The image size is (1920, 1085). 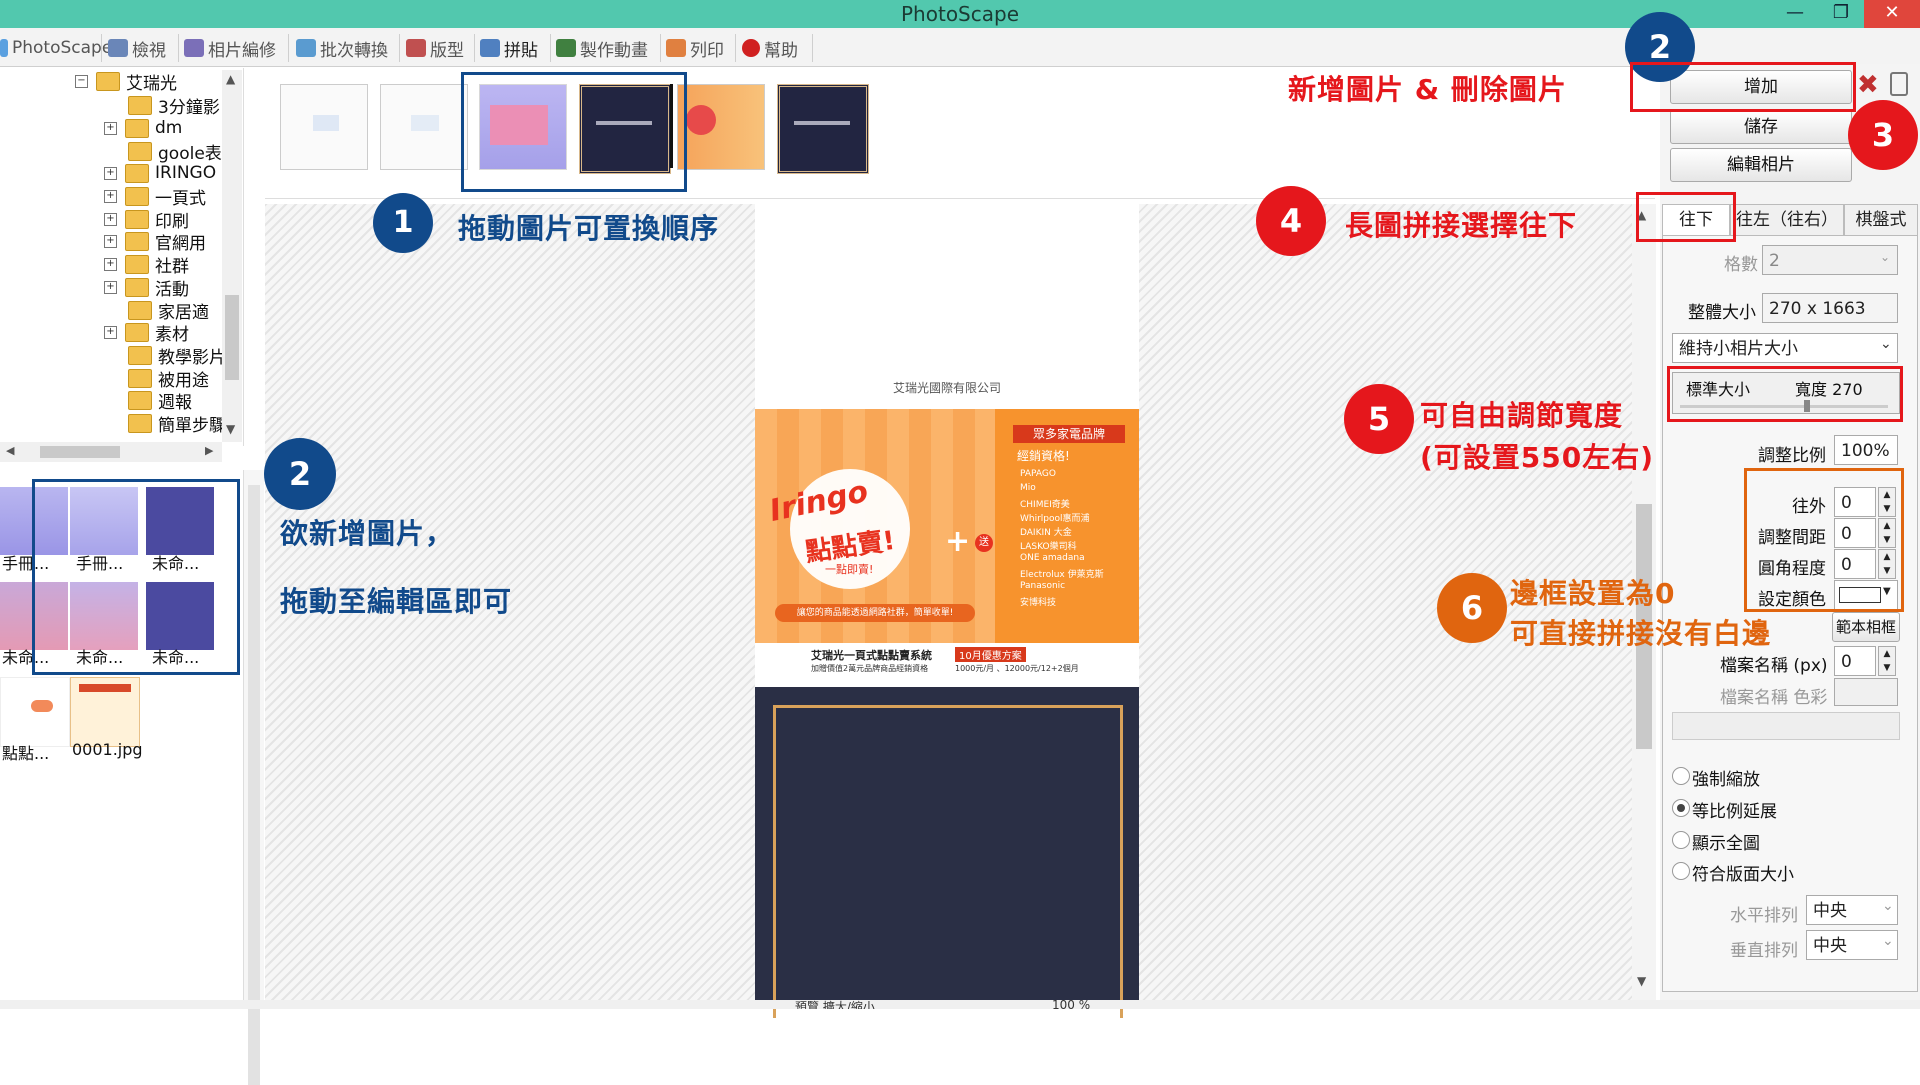 What do you see at coordinates (1855, 661) in the screenshot?
I see `filename-input: 0` at bounding box center [1855, 661].